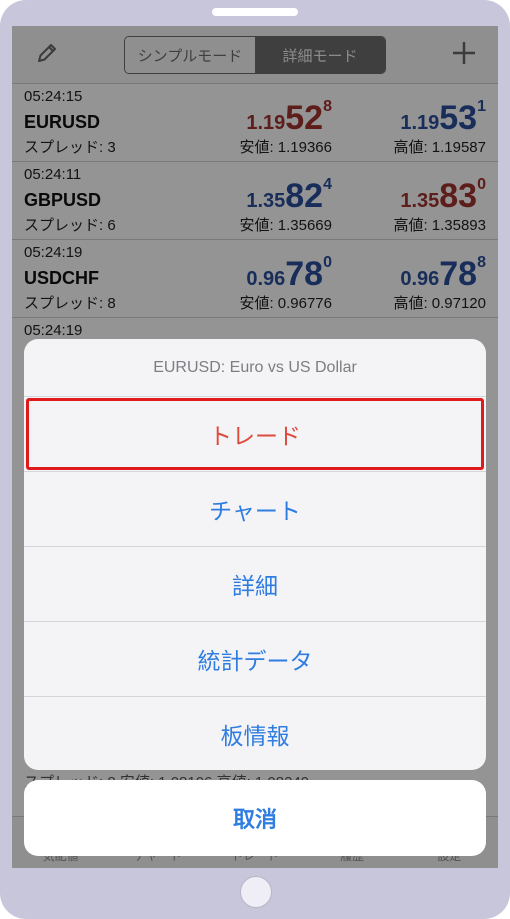 This screenshot has height=919, width=510. I want to click on home-button, so click(256, 892).